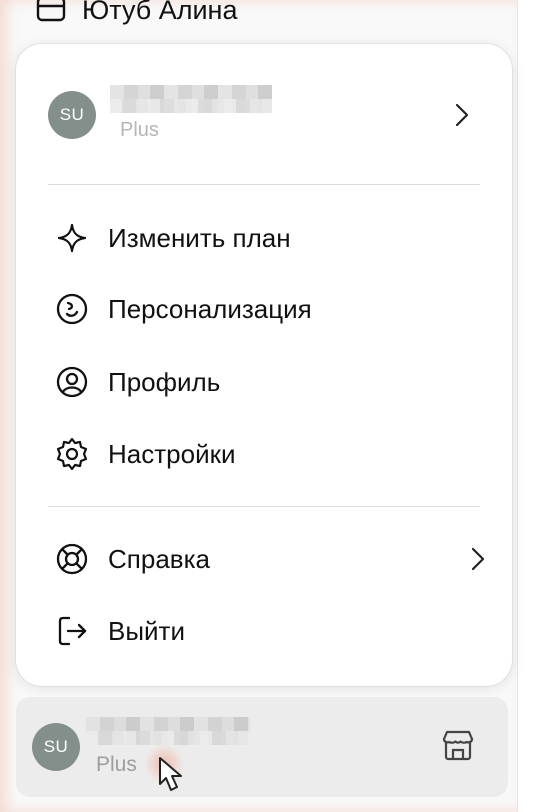  I want to click on menu-item-personalization: Персонализация, so click(272, 309).